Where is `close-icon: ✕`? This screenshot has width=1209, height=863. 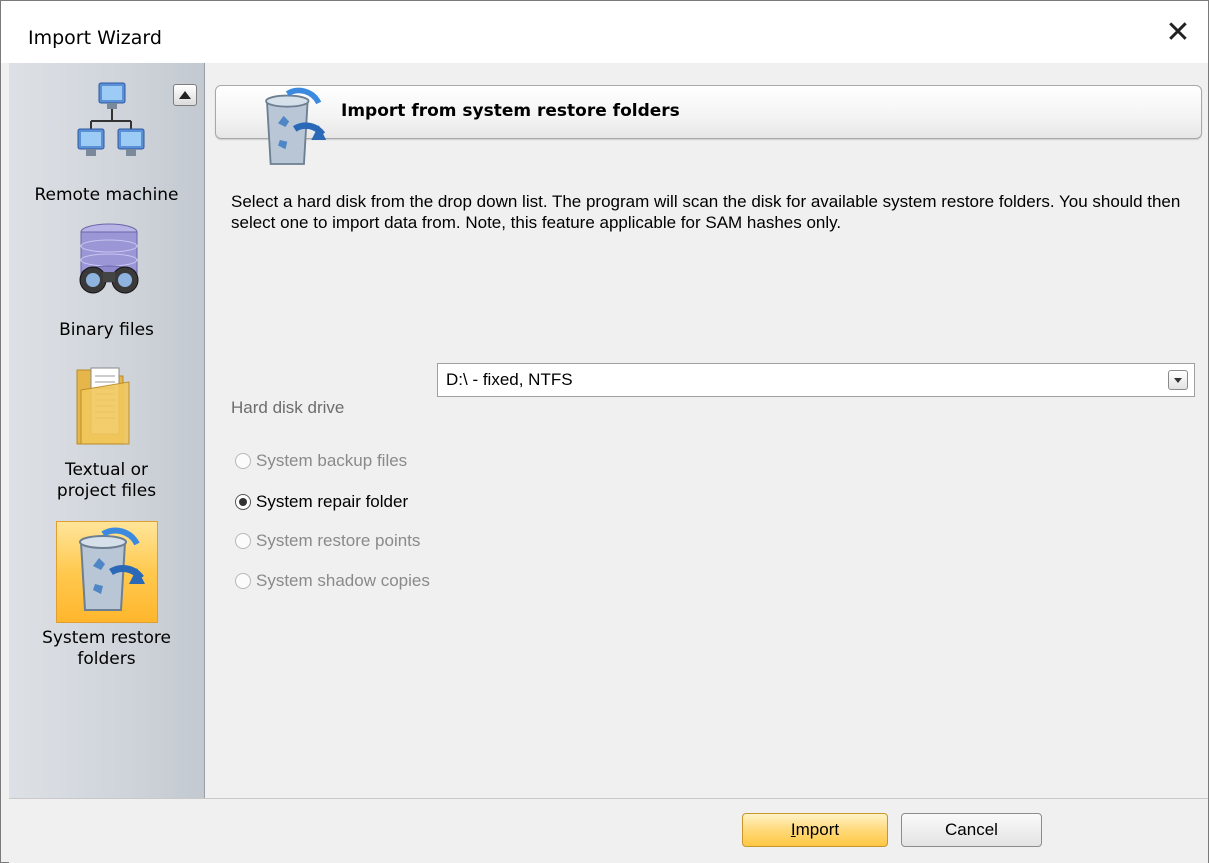 close-icon: ✕ is located at coordinates (1178, 32).